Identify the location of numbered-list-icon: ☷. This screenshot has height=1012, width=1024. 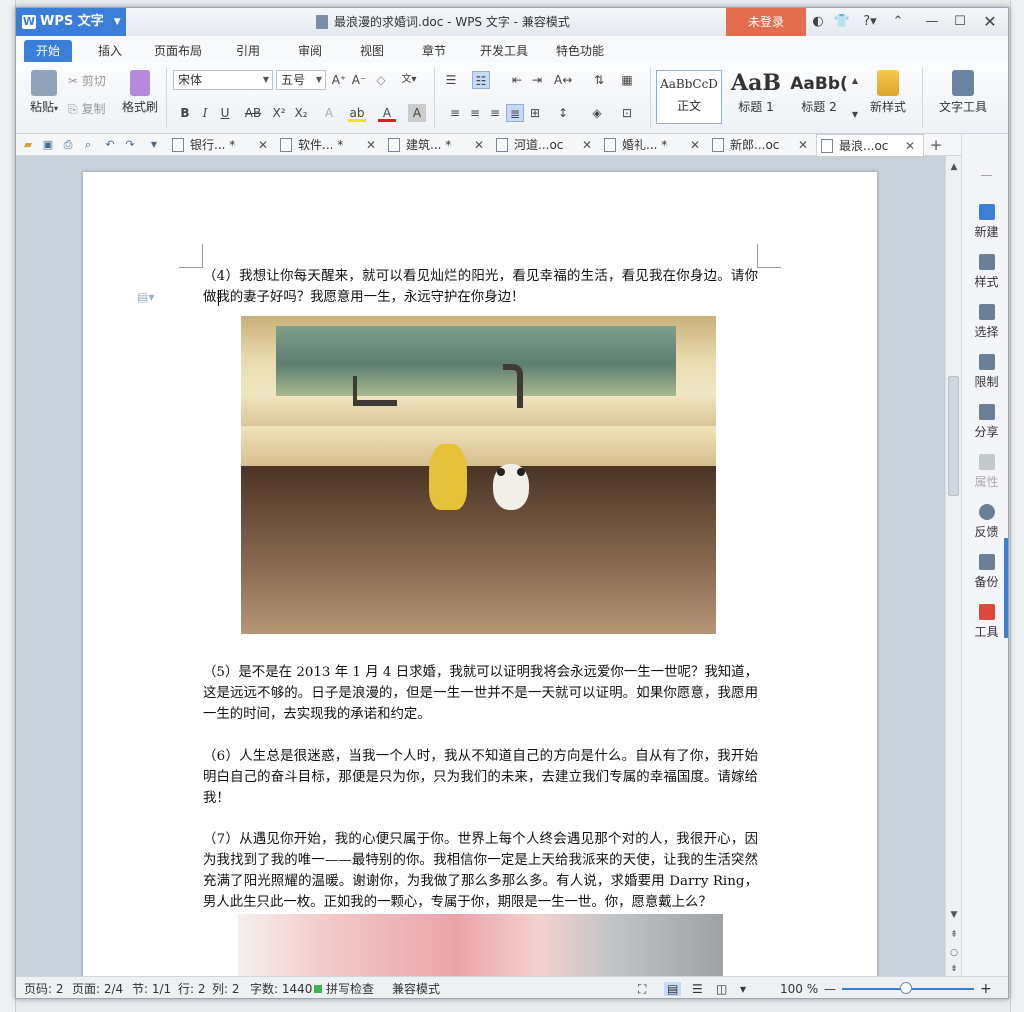
(481, 80).